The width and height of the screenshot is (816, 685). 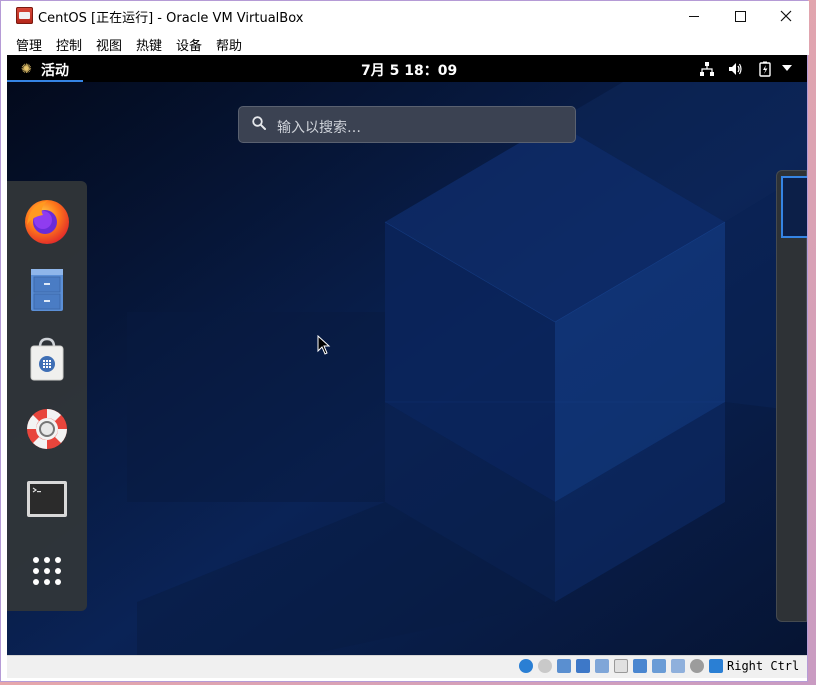 I want to click on terminal-icon, so click(x=47, y=499).